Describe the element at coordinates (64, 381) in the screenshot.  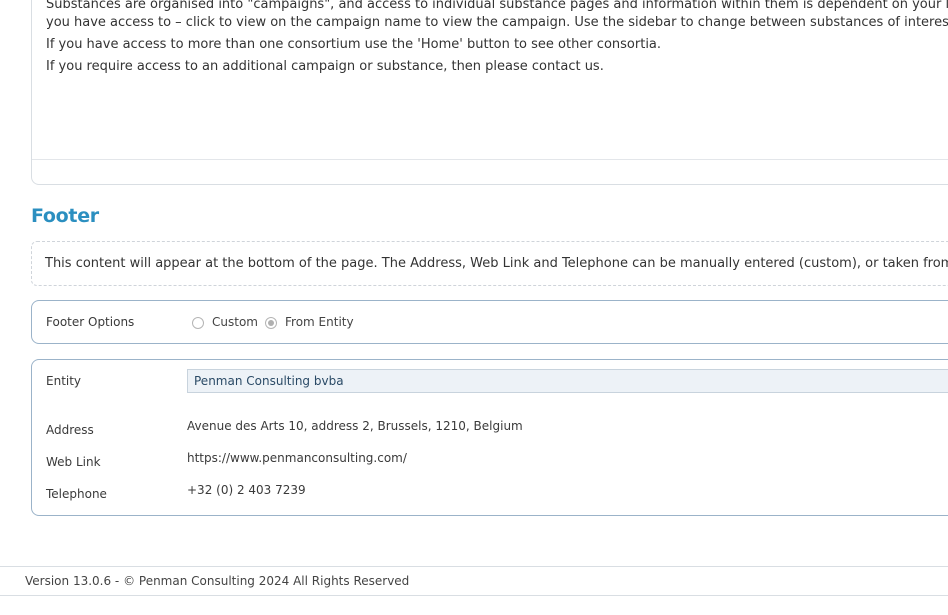
I see `entity-label: Entity` at that location.